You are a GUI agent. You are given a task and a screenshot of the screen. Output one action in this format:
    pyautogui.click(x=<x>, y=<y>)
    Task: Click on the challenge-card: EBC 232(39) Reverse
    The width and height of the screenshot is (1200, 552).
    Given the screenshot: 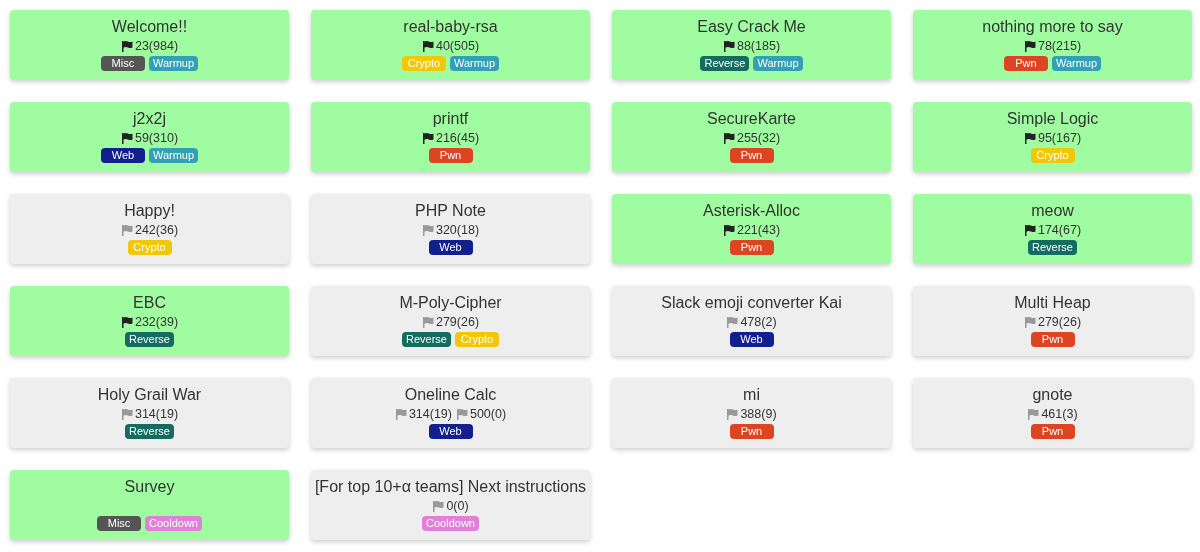 What is the action you would take?
    pyautogui.click(x=149, y=321)
    